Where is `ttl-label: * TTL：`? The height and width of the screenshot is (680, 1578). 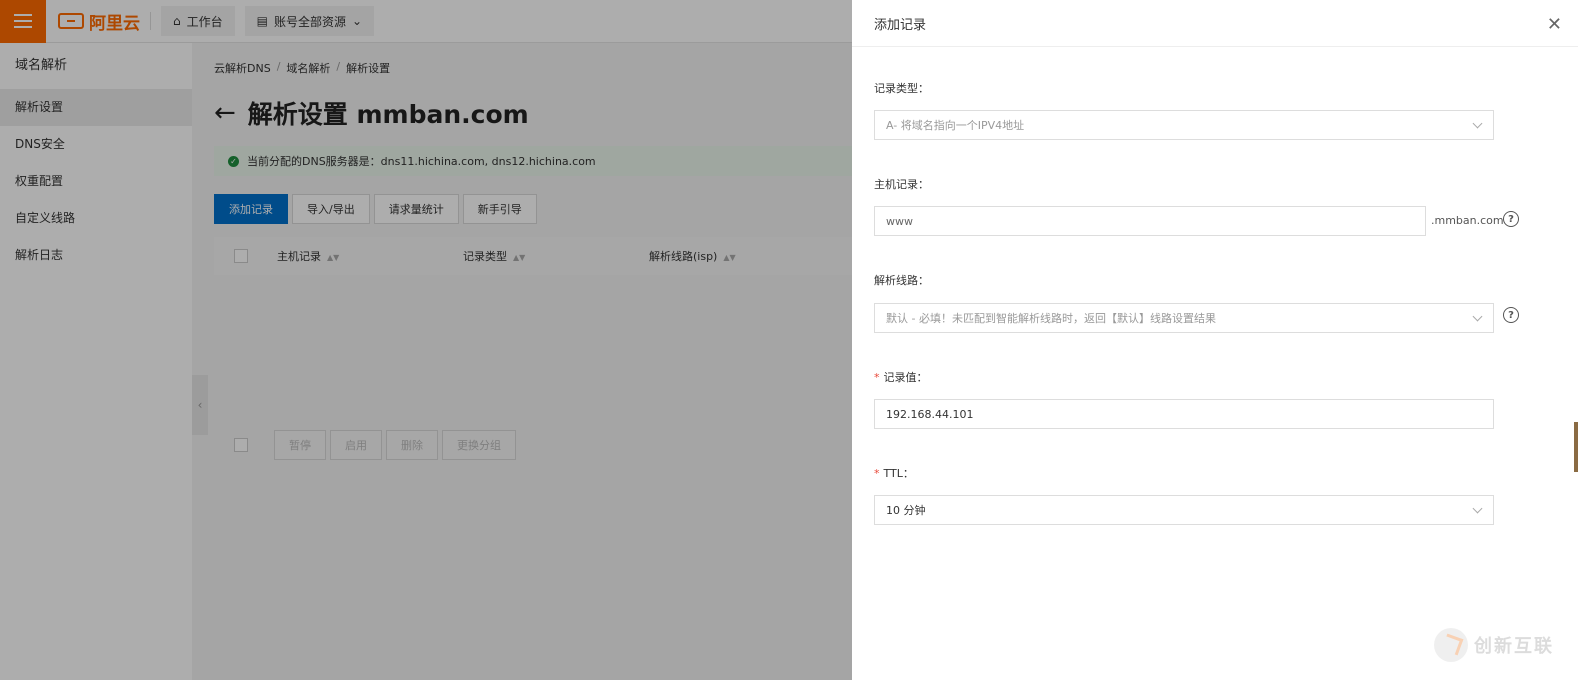
ttl-label: * TTL： is located at coordinates (894, 473).